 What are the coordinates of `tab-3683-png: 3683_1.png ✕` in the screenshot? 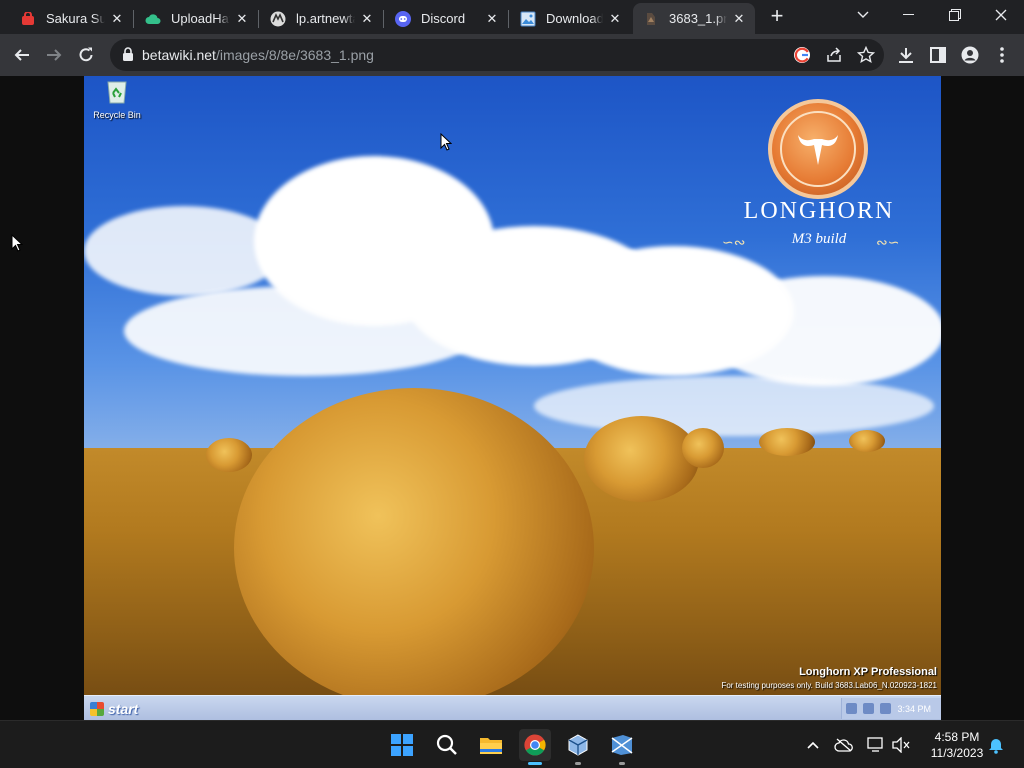 It's located at (694, 18).